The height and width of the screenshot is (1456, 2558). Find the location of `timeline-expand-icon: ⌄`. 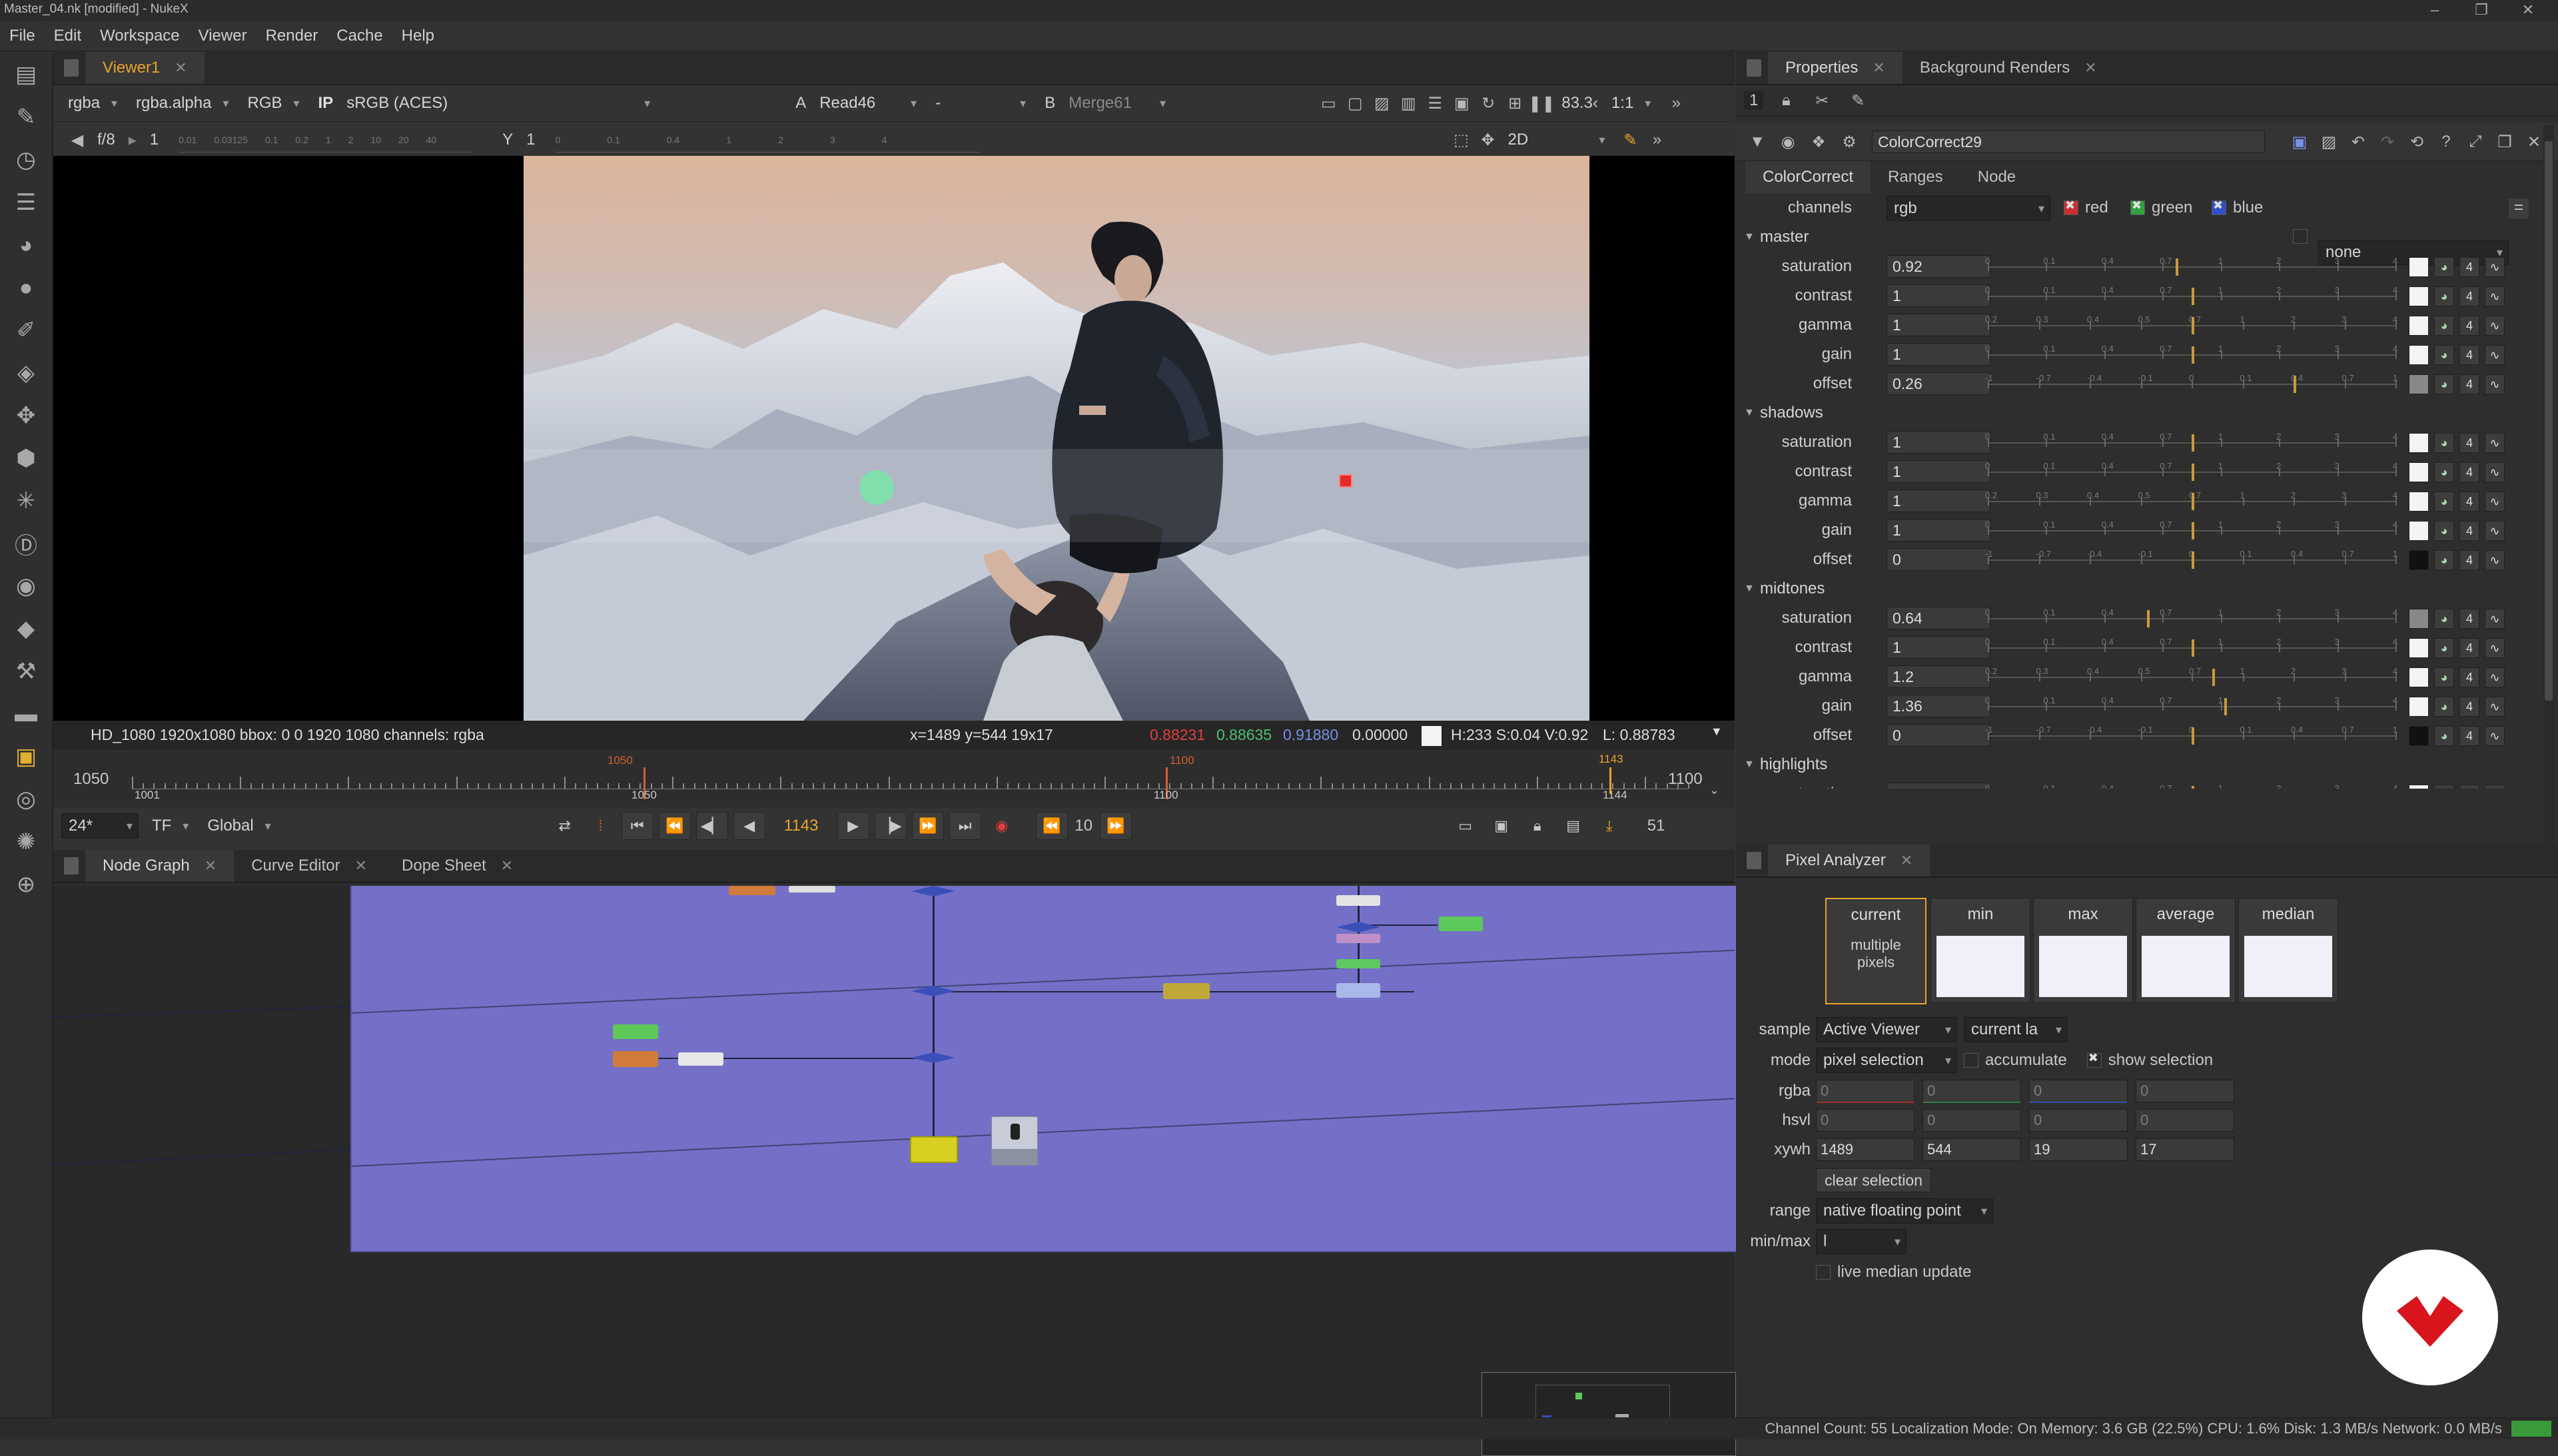

timeline-expand-icon: ⌄ is located at coordinates (1714, 790).